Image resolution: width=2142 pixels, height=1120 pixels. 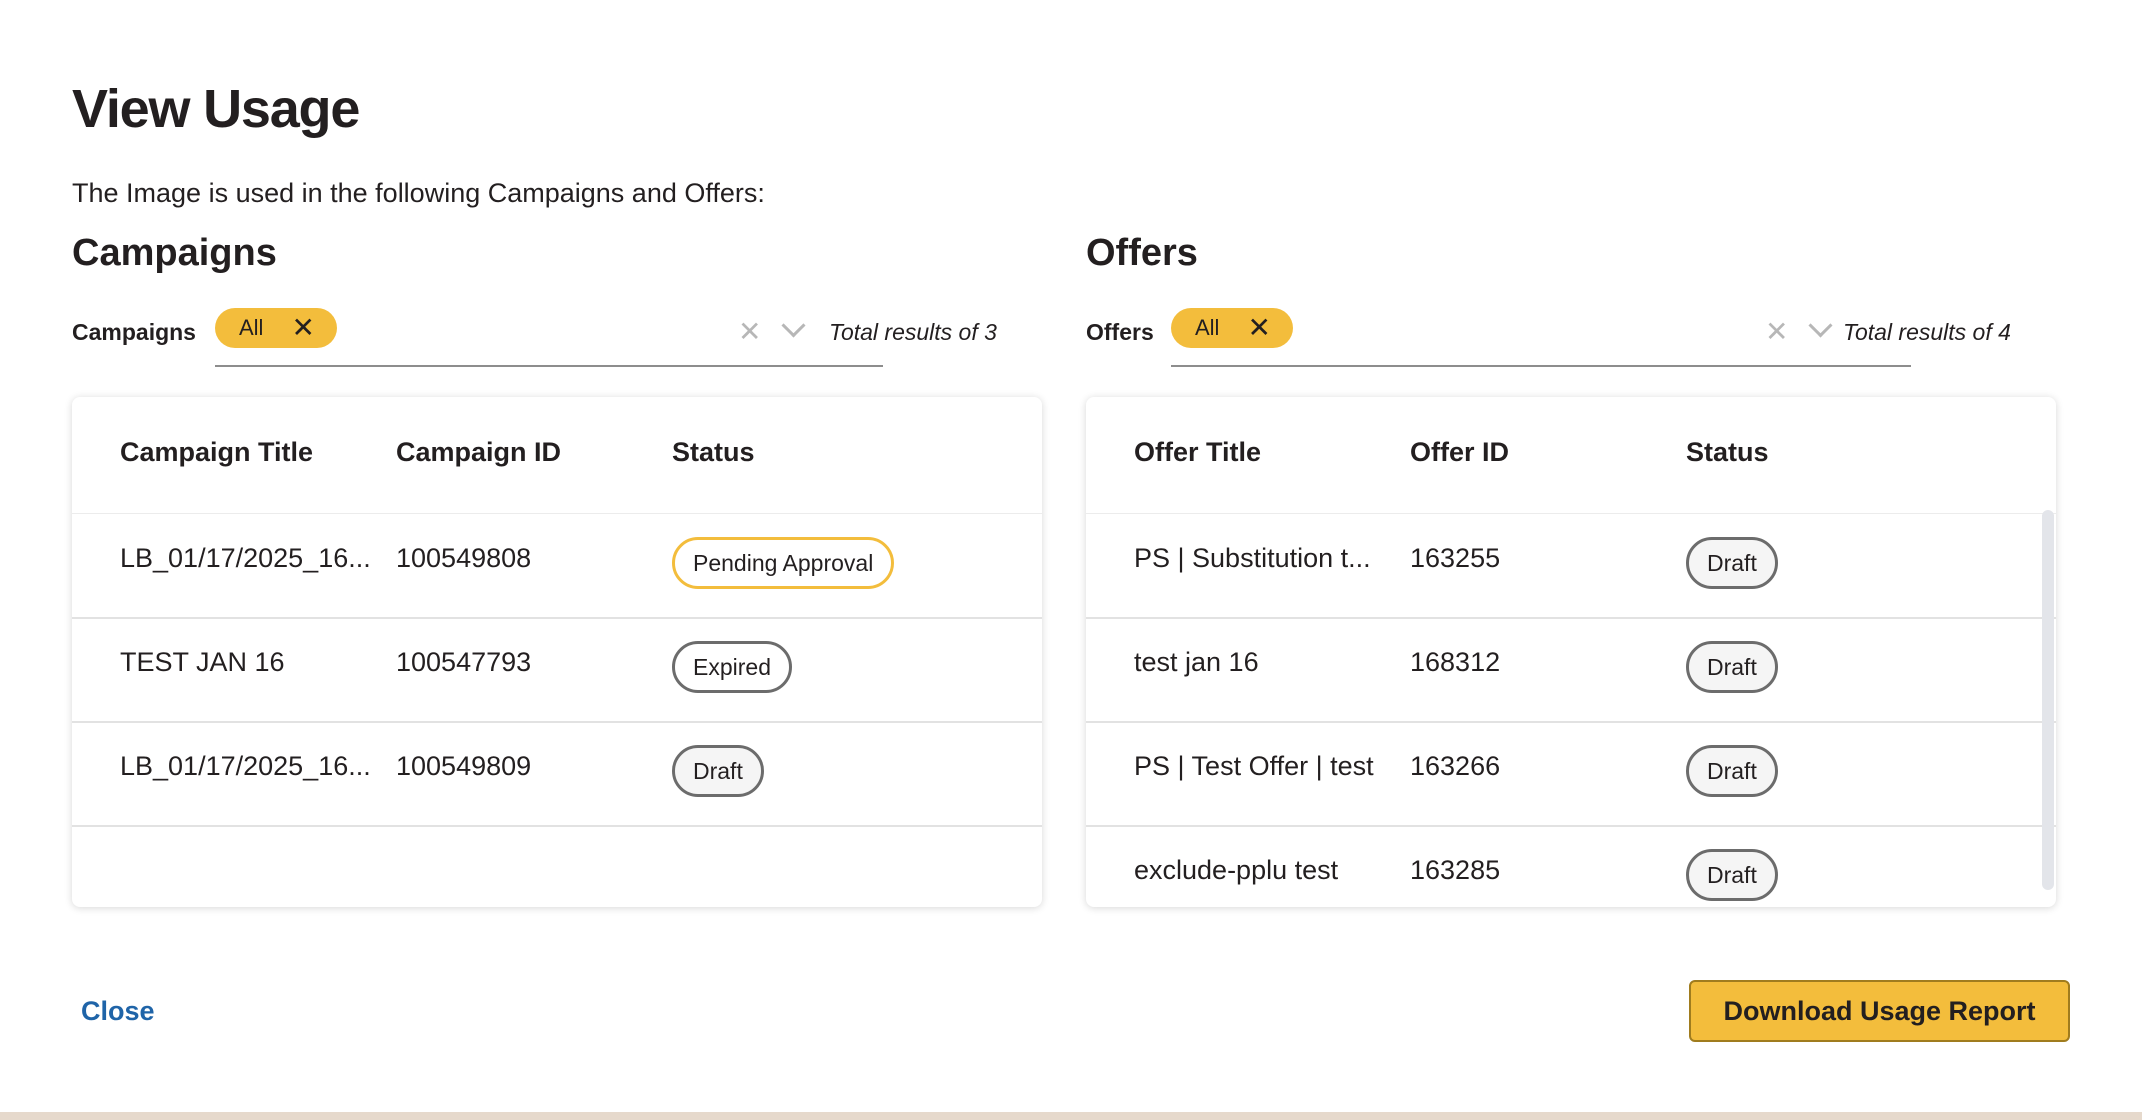 What do you see at coordinates (464, 558) in the screenshot?
I see `campaign-id-cell: 100549808` at bounding box center [464, 558].